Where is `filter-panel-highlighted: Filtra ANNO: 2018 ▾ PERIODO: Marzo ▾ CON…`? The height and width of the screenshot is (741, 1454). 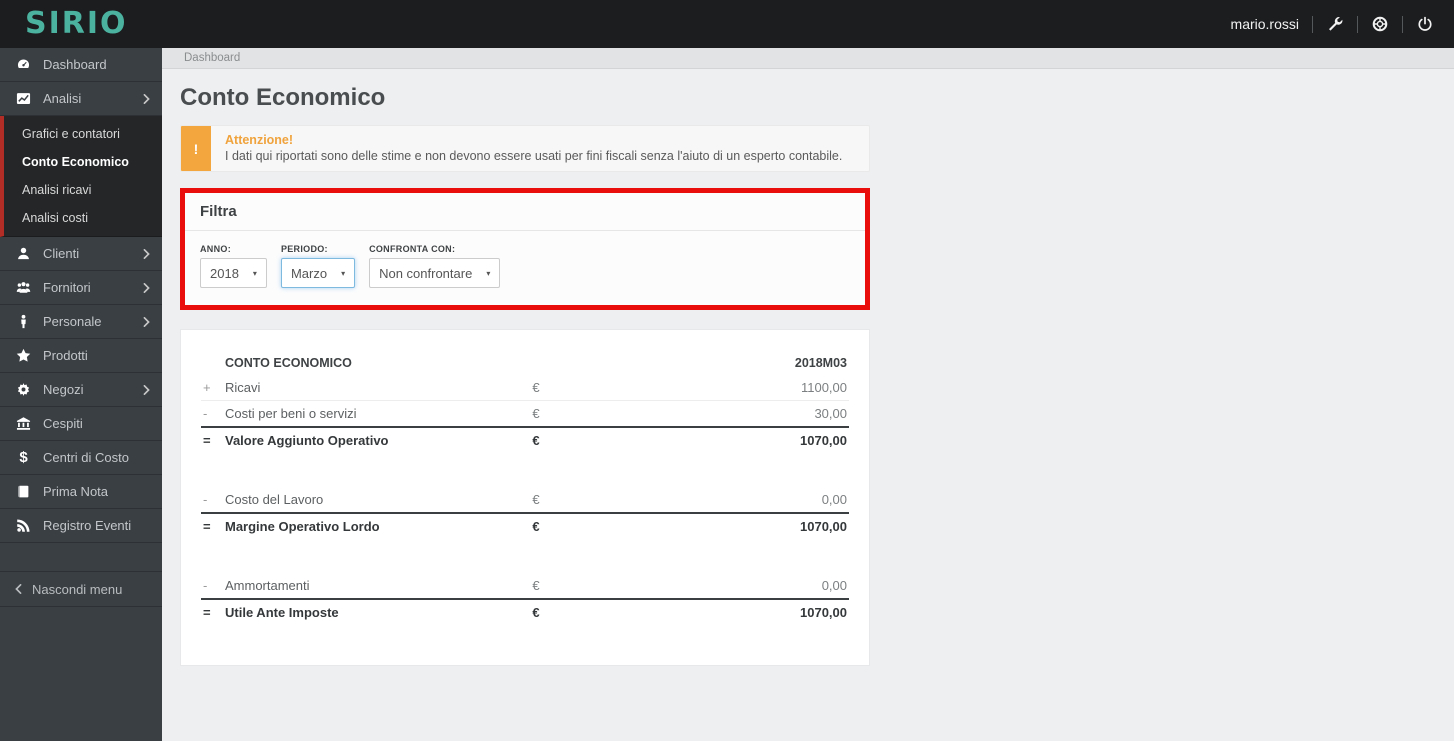
filter-panel-highlighted: Filtra ANNO: 2018 ▾ PERIODO: Marzo ▾ CON… is located at coordinates (525, 249).